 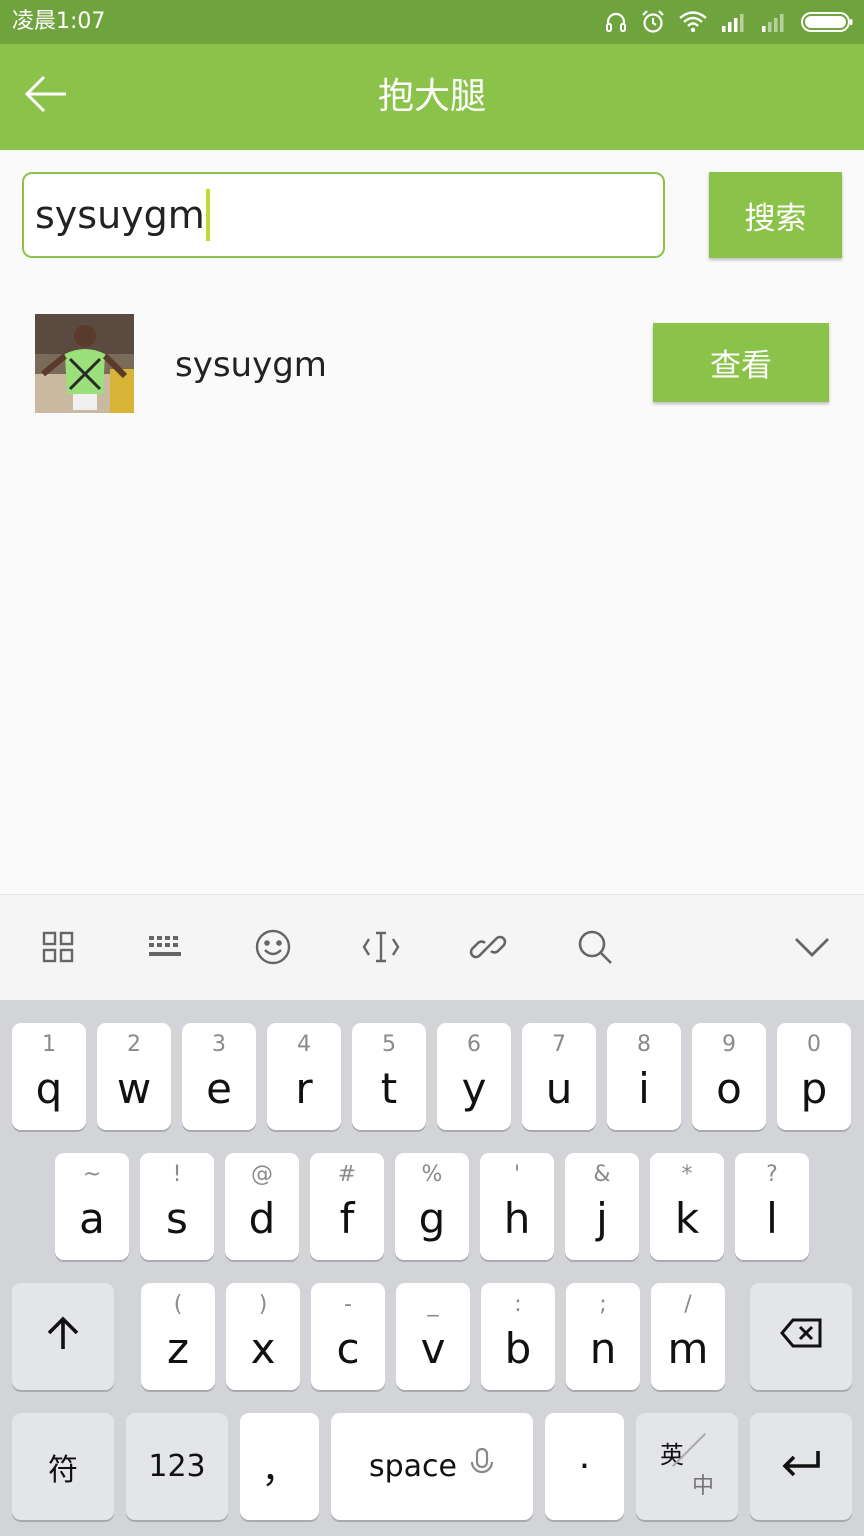 I want to click on shift-icon, so click(x=63, y=1337).